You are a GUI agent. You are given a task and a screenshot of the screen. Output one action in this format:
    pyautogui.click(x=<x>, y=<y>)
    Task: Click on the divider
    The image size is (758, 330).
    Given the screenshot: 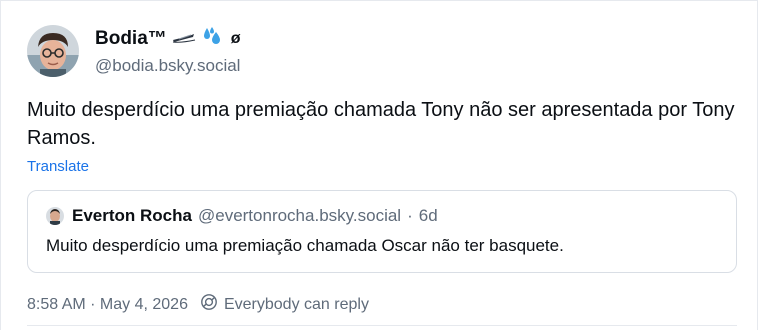 What is the action you would take?
    pyautogui.click(x=382, y=325)
    